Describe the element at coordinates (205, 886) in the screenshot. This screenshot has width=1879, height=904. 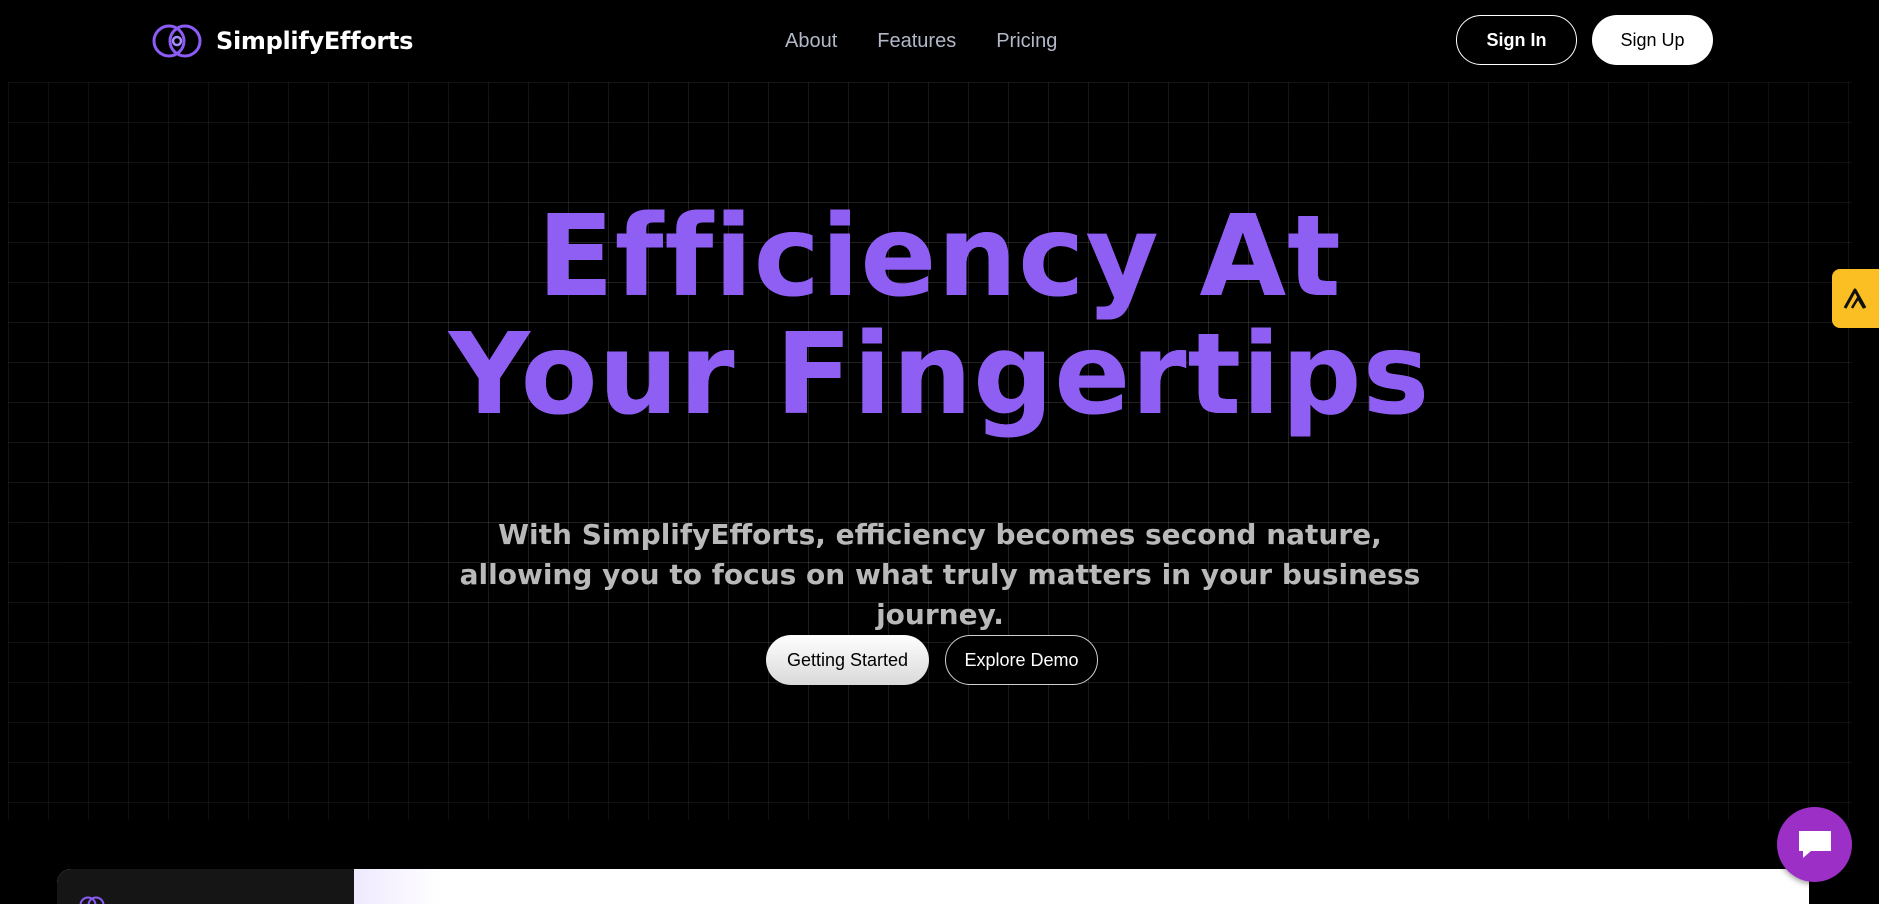
I see `preview-sidebar` at that location.